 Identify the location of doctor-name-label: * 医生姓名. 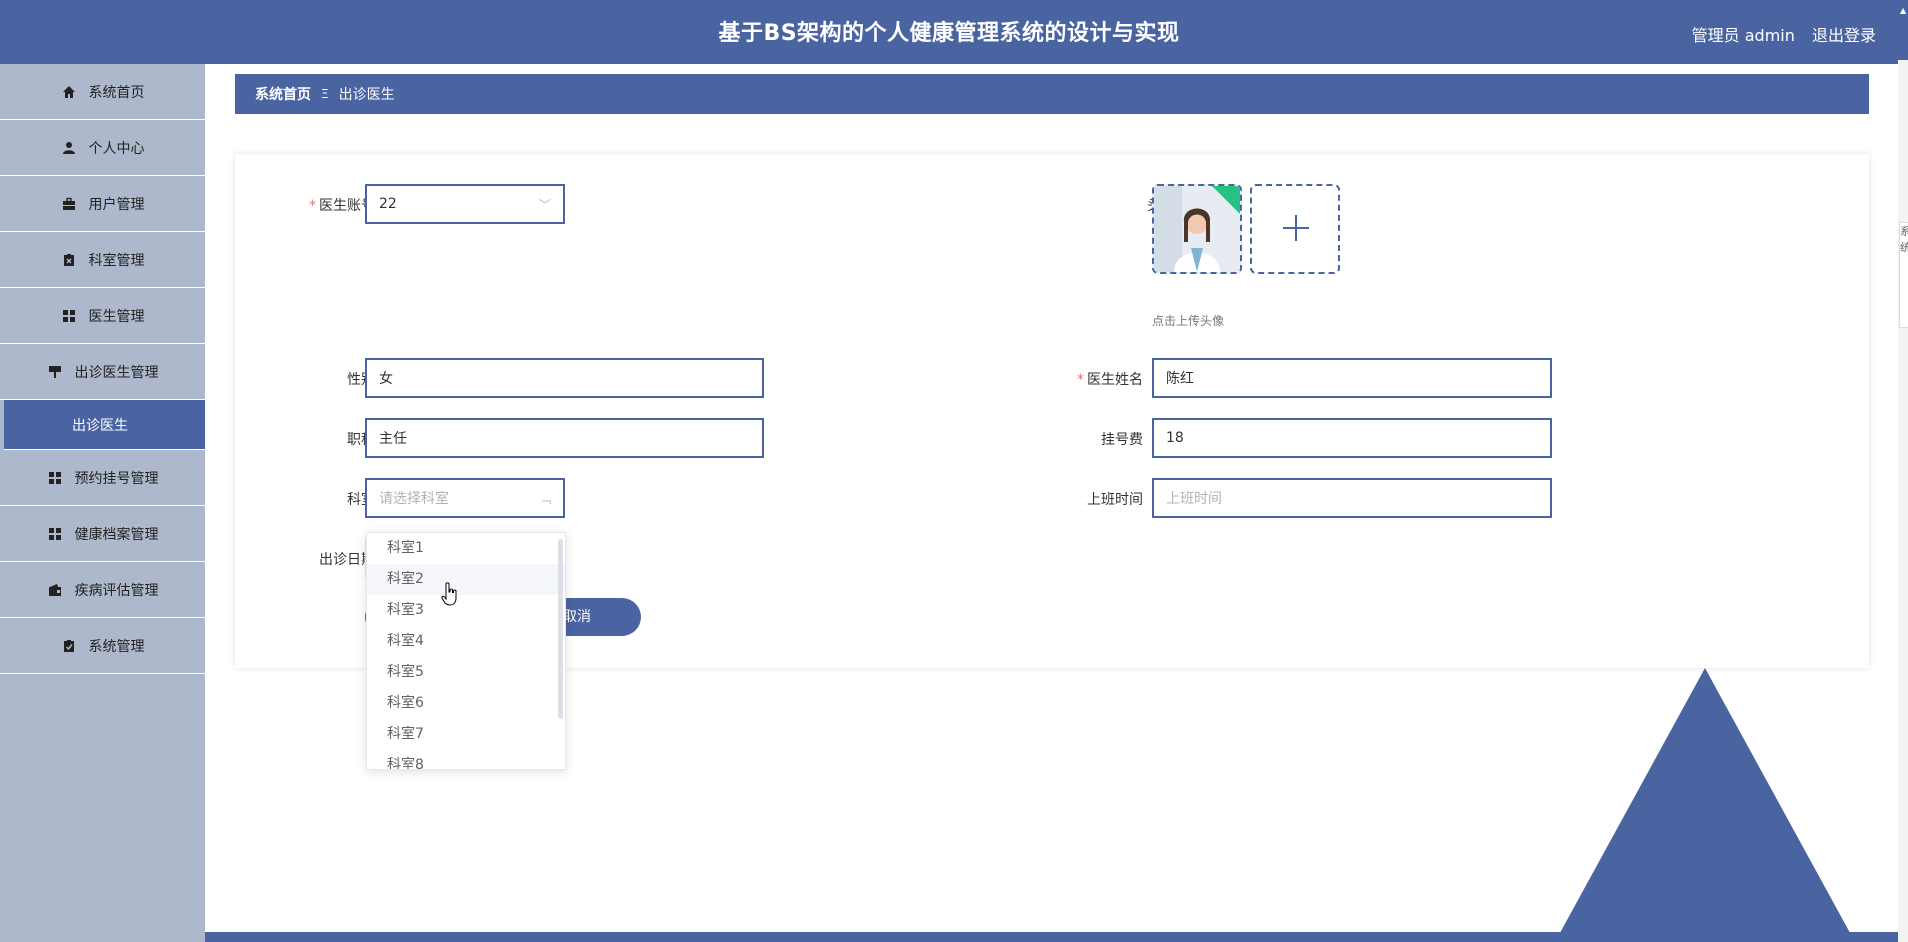
(1089, 379).